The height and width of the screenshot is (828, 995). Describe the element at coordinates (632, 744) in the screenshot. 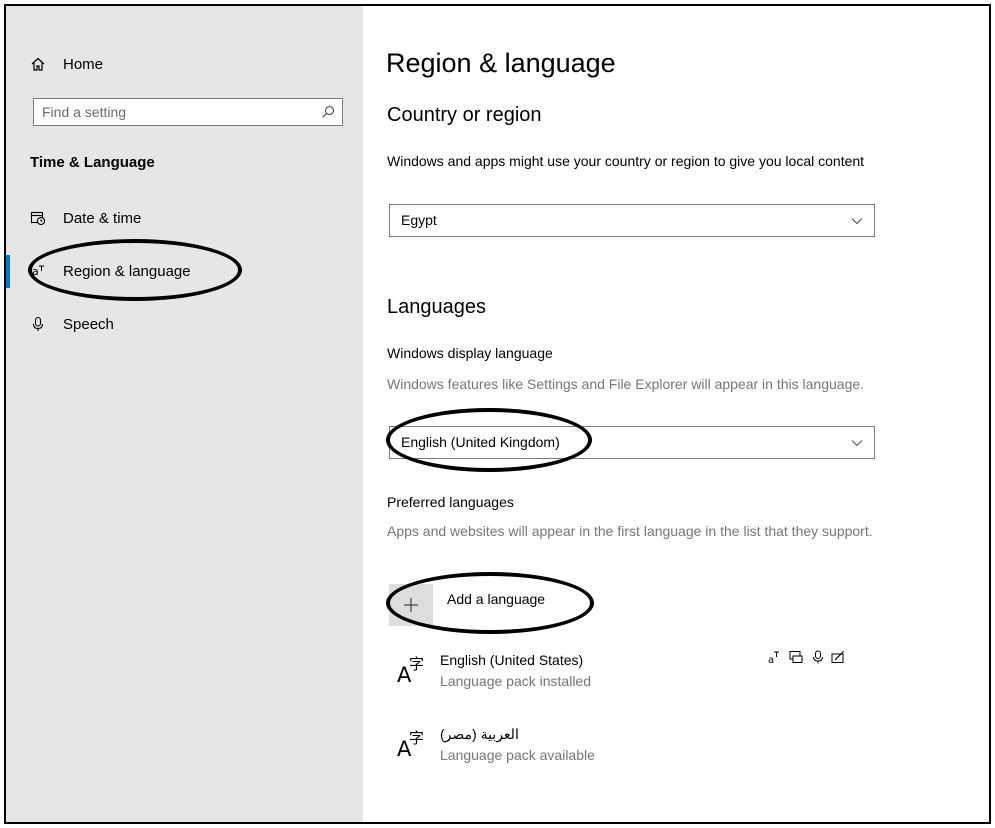

I see `language-item-arabic-egypt: A字 العربية (مصر) Language pack available` at that location.